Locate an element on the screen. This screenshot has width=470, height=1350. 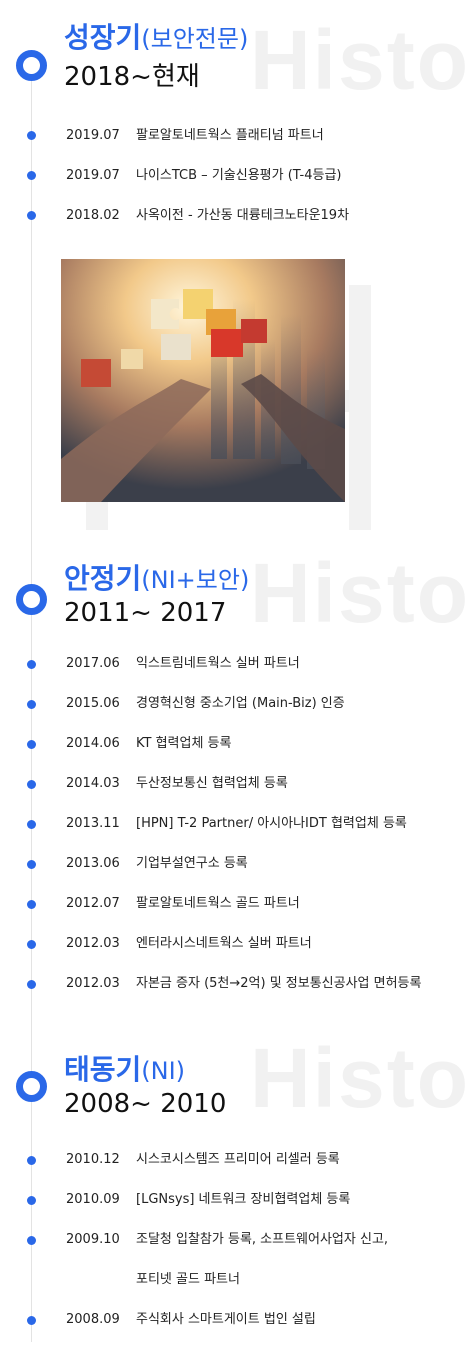
section-years: 2018~현재 is located at coordinates (132, 77).